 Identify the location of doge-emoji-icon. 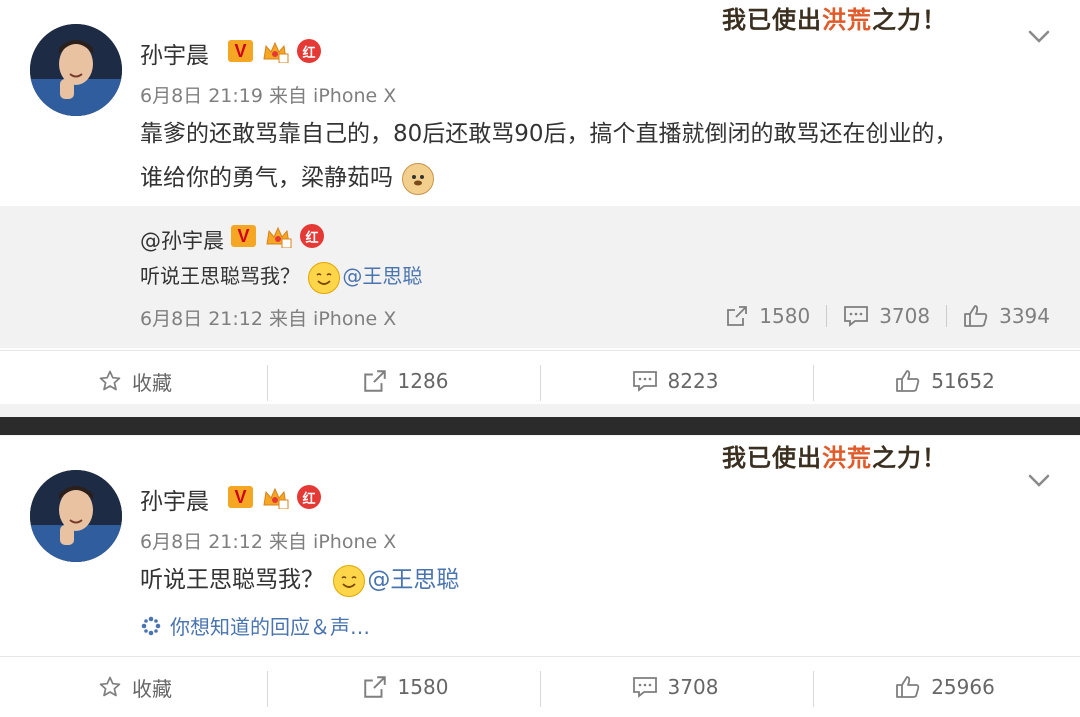
(418, 178).